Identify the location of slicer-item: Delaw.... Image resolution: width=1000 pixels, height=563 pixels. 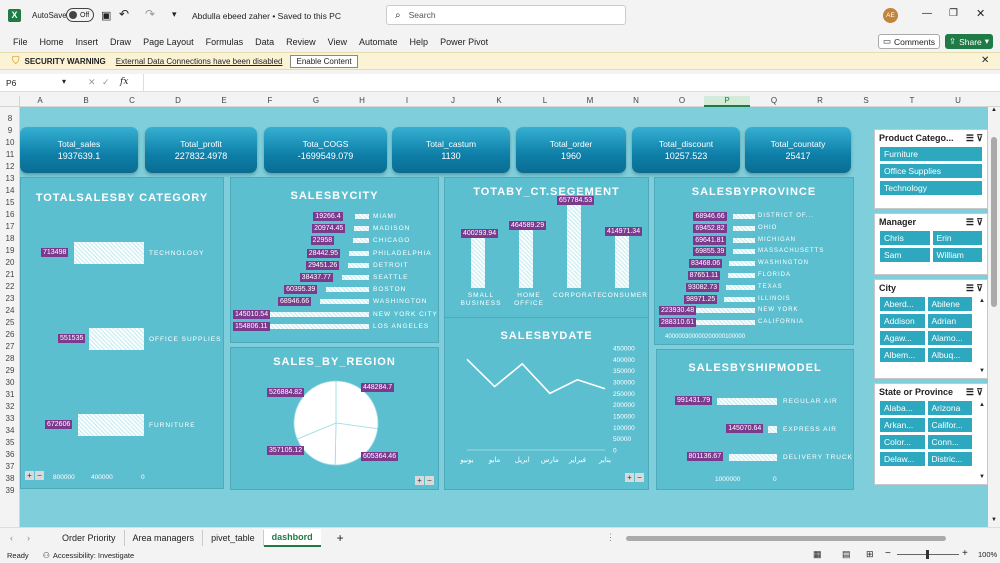
(902, 459).